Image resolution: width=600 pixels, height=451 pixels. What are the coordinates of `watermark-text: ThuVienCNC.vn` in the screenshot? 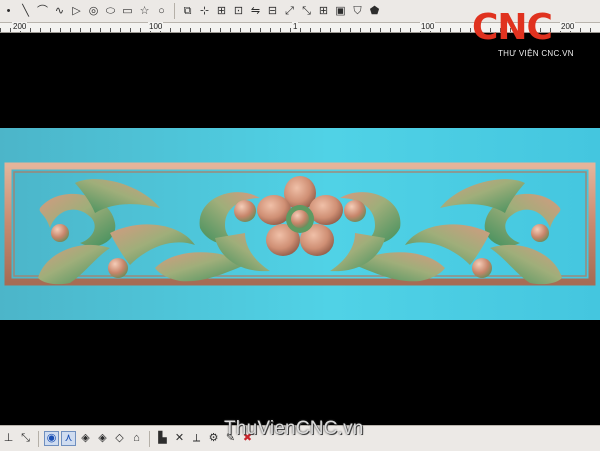 It's located at (294, 428).